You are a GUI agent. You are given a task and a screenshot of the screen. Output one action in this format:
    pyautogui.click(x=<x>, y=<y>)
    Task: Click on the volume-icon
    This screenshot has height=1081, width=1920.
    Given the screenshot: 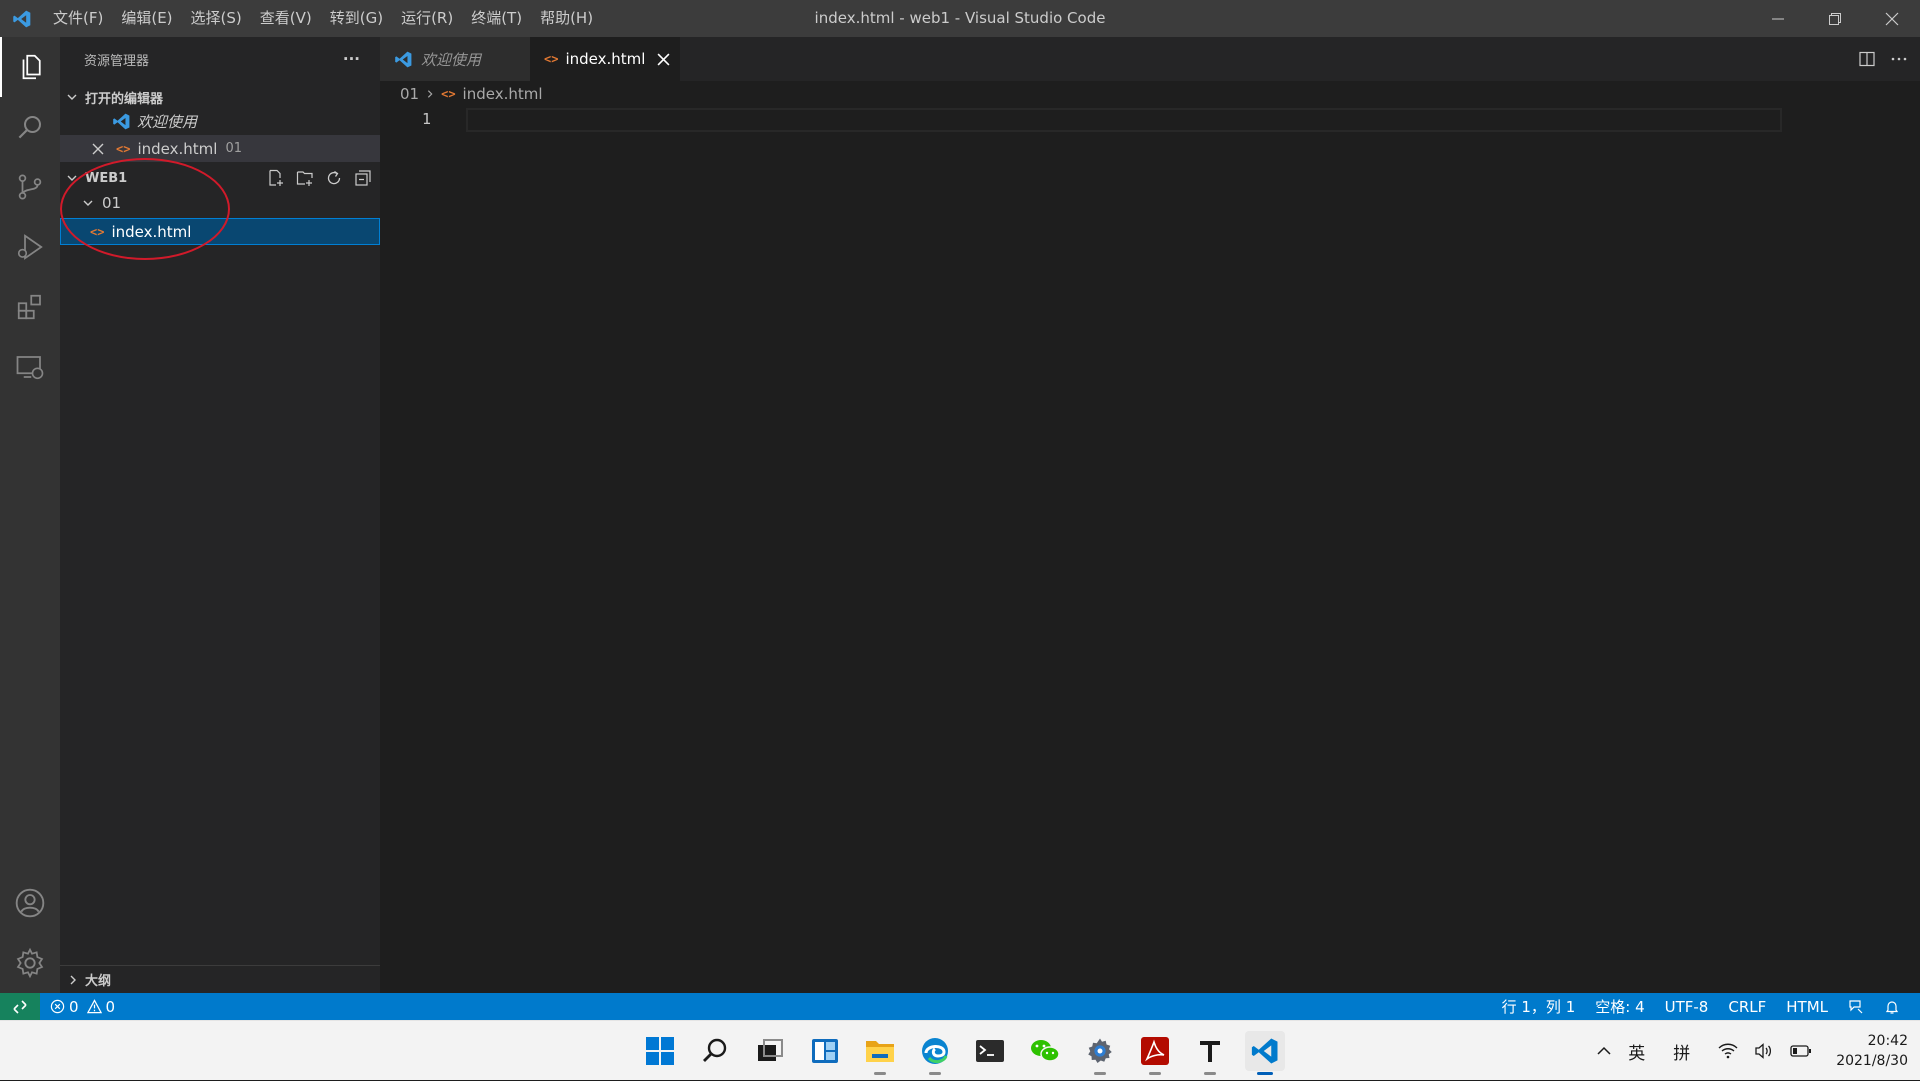 What is the action you would take?
    pyautogui.click(x=1764, y=1051)
    